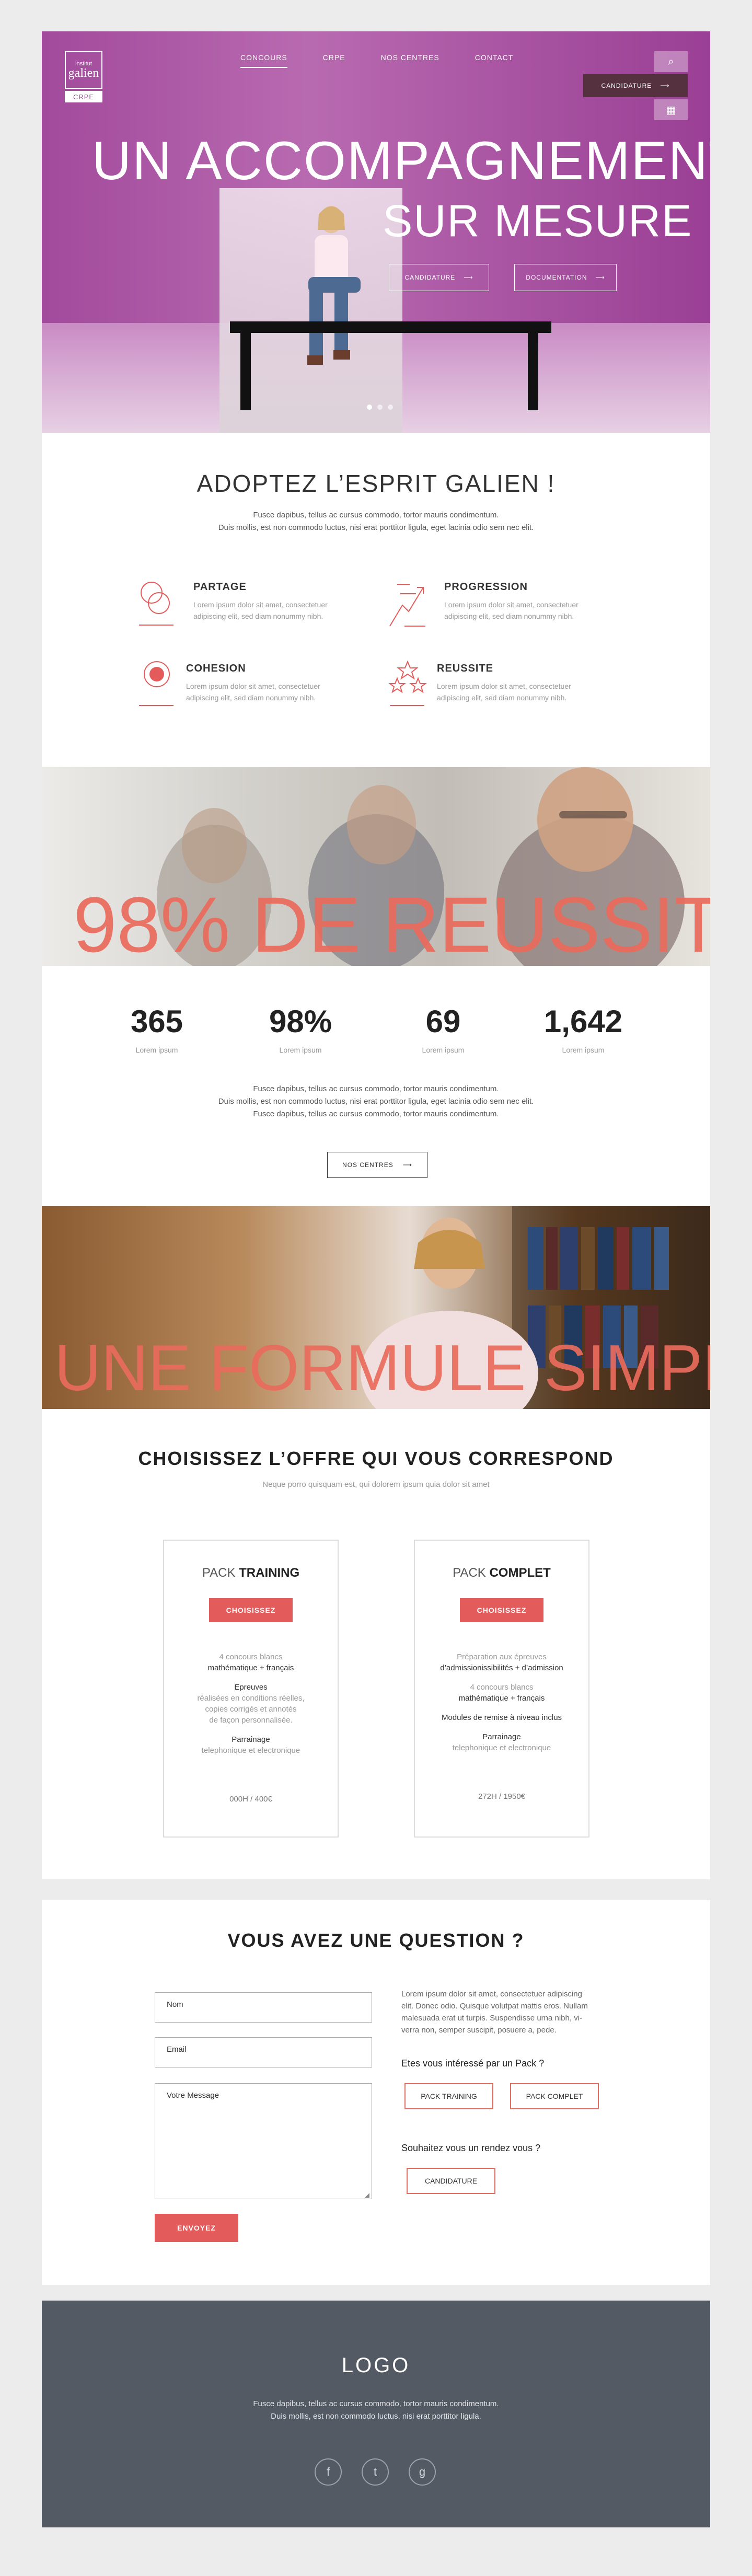  I want to click on nav-contact: CONTACT, so click(494, 60).